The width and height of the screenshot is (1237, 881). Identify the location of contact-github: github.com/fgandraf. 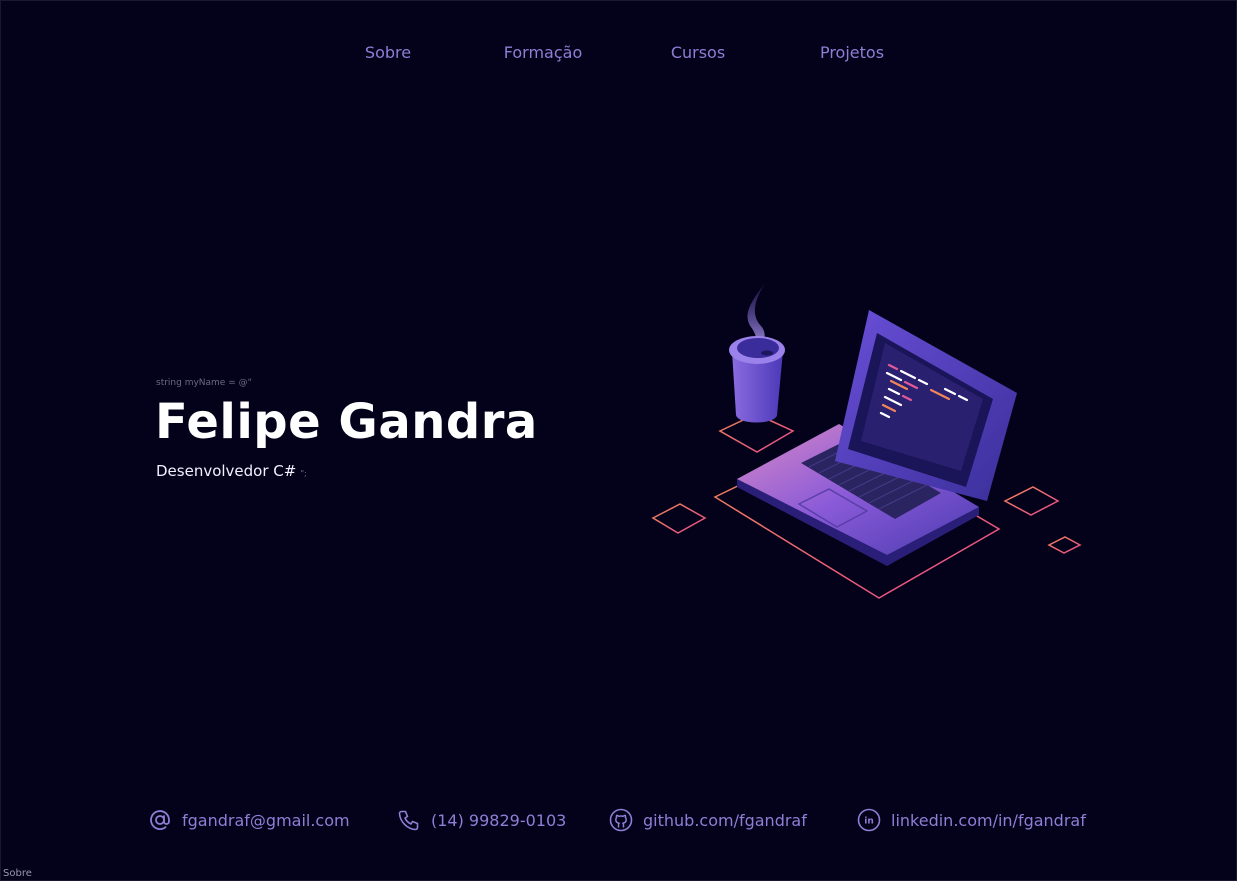
(708, 820).